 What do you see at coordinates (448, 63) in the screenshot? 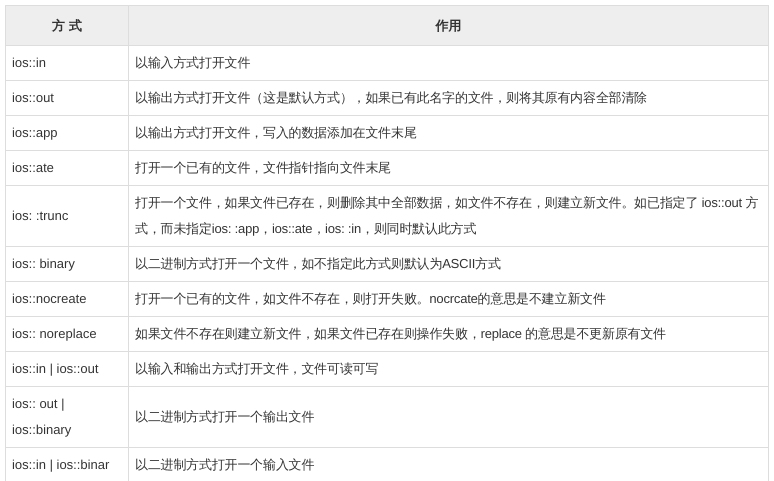
I see `table-cell: 以输入方式打开文件` at bounding box center [448, 63].